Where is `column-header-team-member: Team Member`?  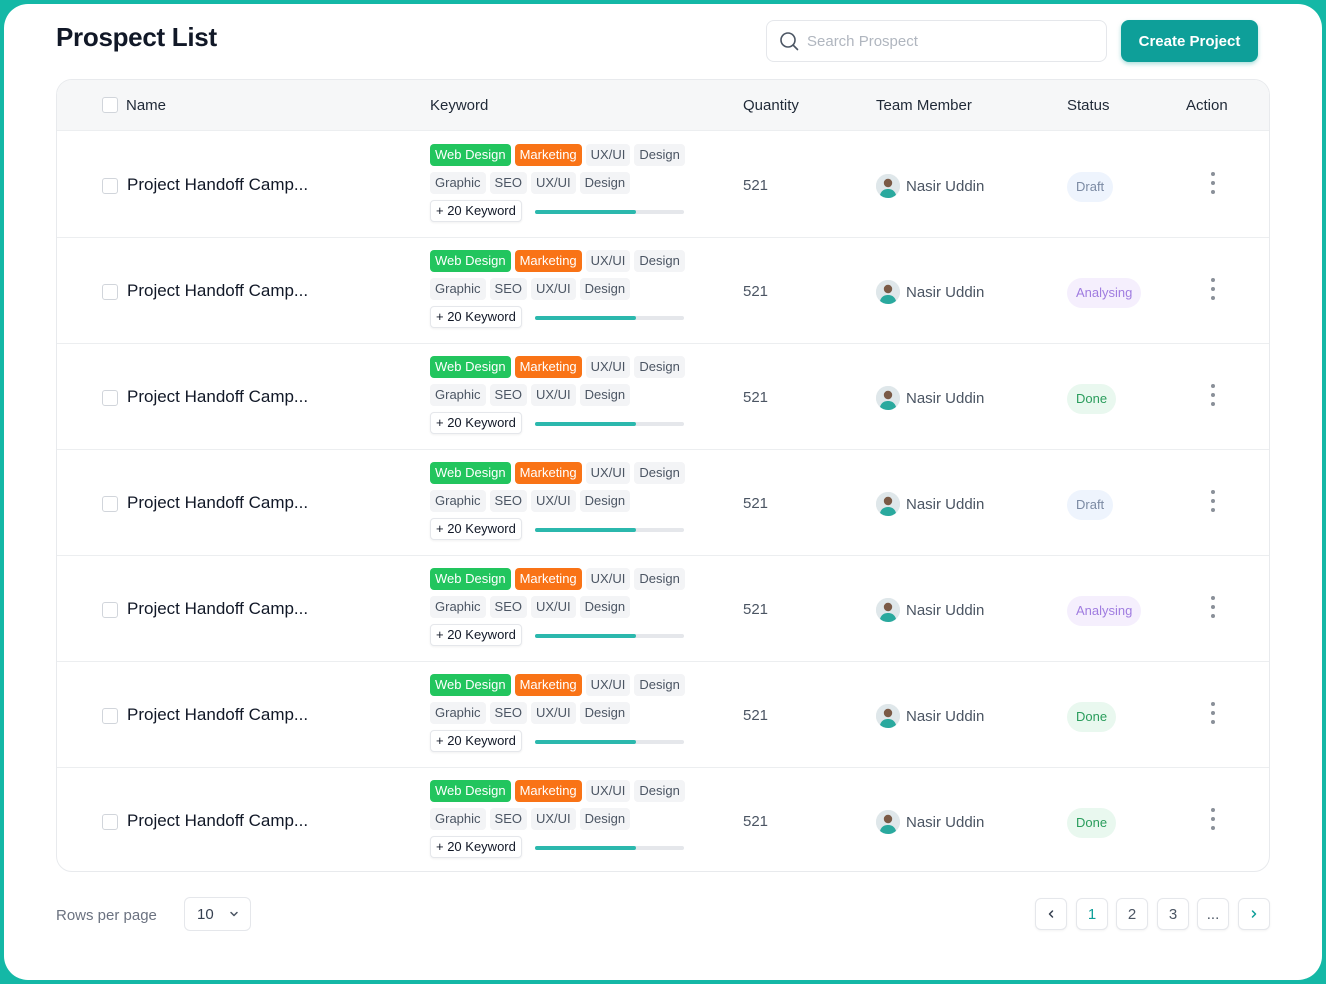 column-header-team-member: Team Member is located at coordinates (924, 105).